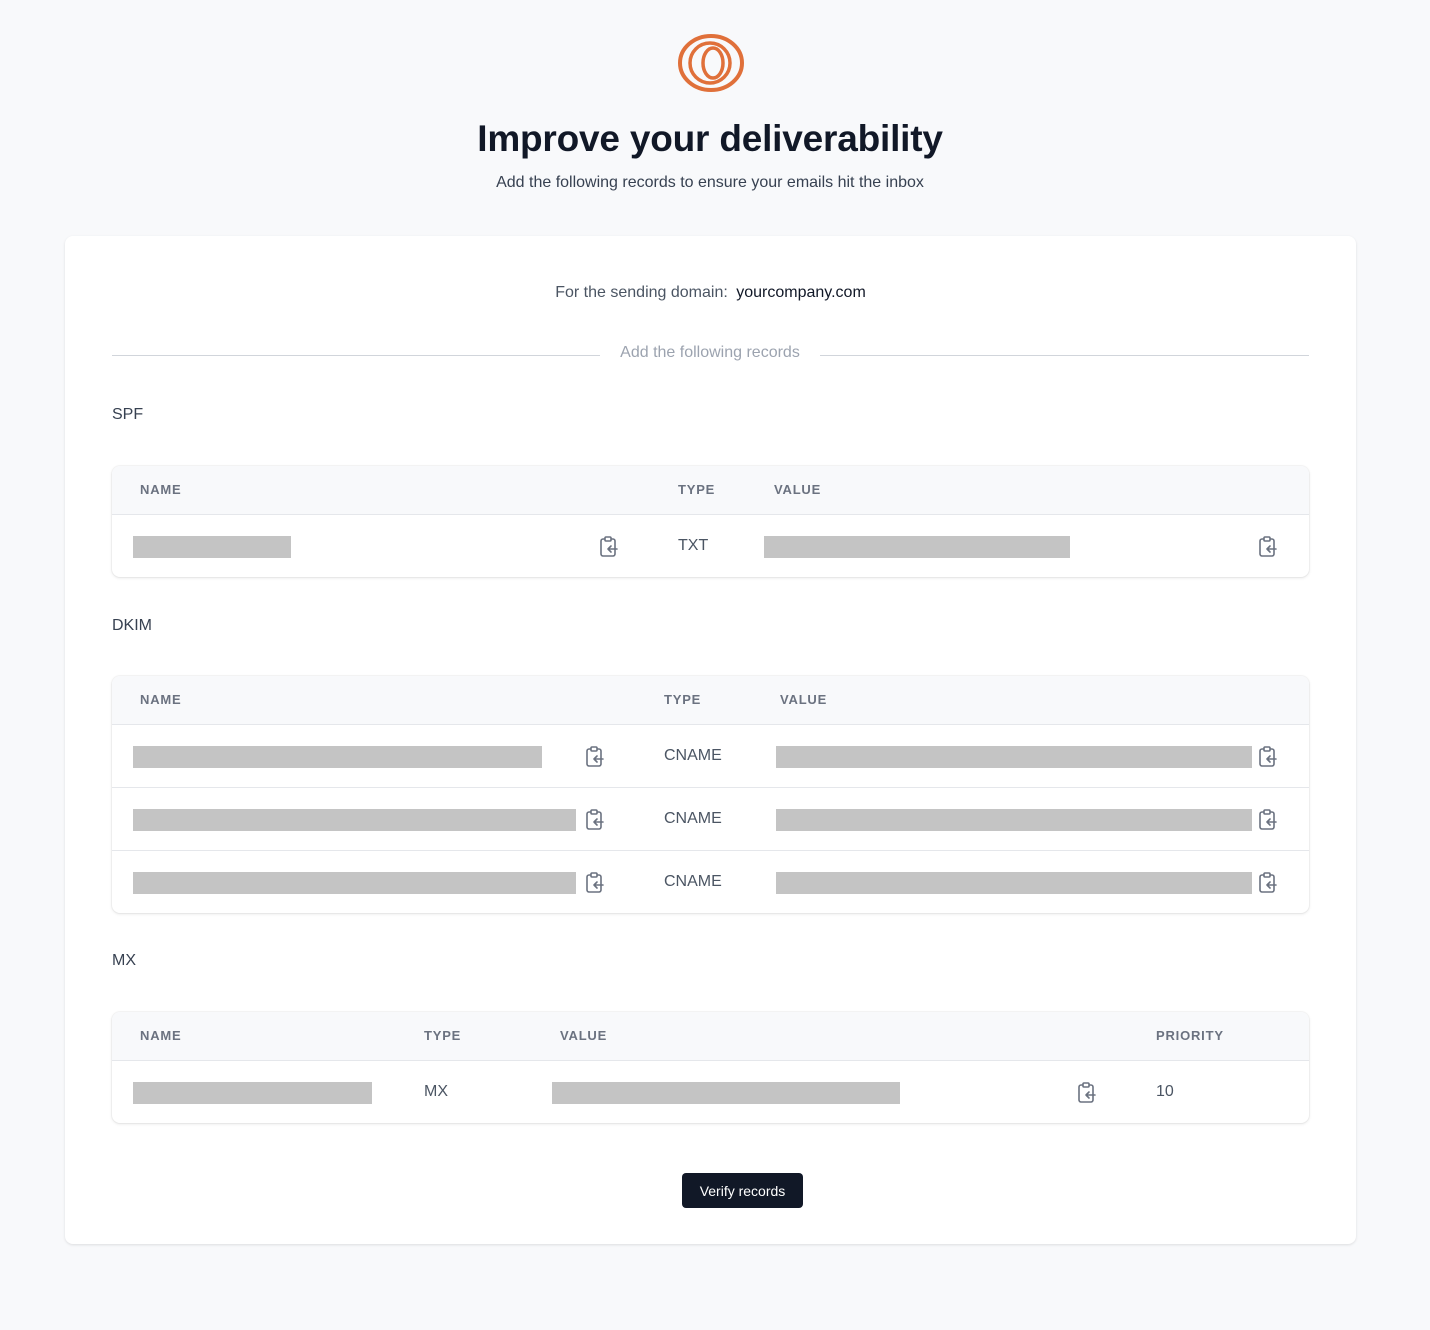 The image size is (1430, 1330). What do you see at coordinates (742, 1190) in the screenshot?
I see `verify-records-button: Verify records` at bounding box center [742, 1190].